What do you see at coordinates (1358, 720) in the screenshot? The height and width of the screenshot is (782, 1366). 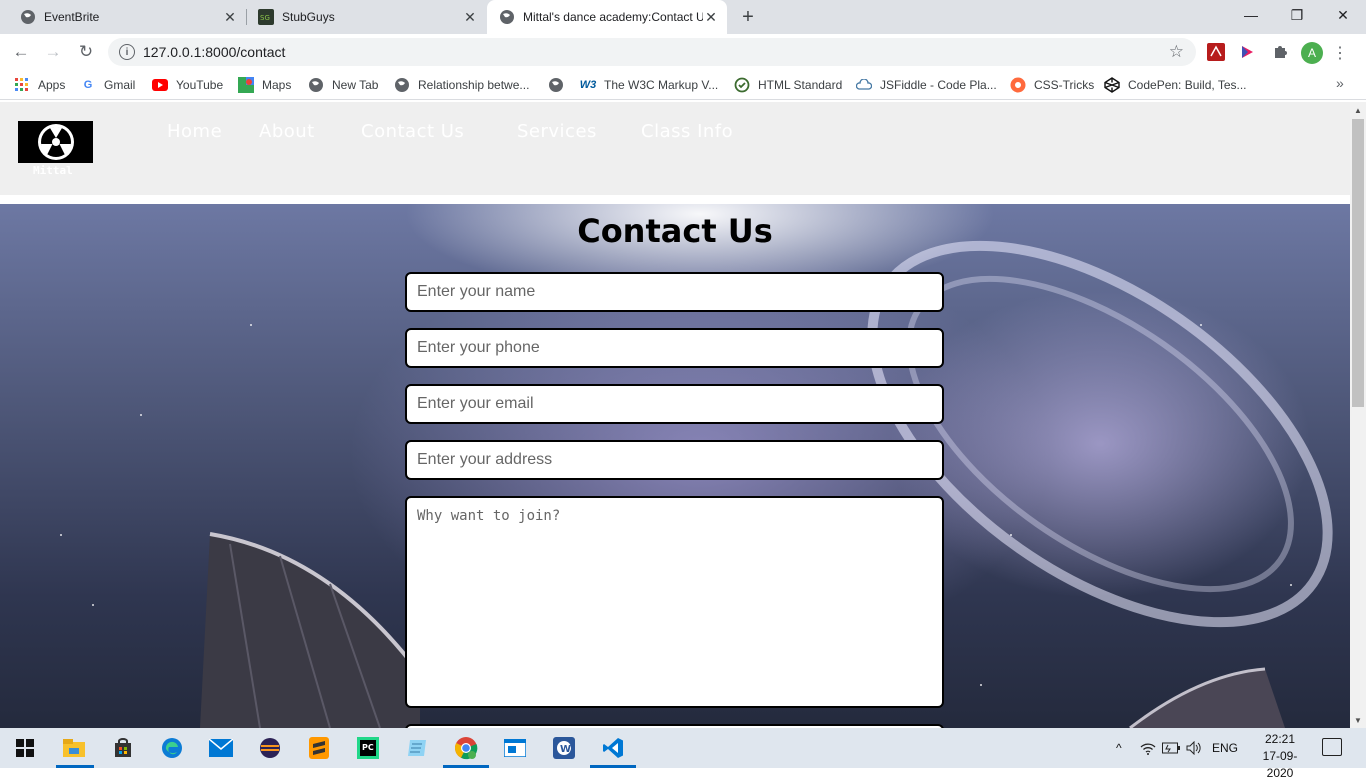 I see `scroll-down-arrow-icon: ▼` at bounding box center [1358, 720].